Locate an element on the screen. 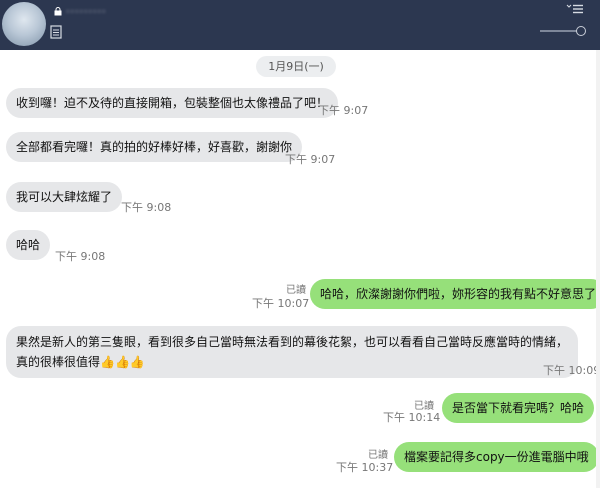 This screenshot has height=488, width=600. message-bubble-incoming: 收到囉！迫不及待的直接開箱，包裝整個也太像禮品了吧！ is located at coordinates (172, 103).